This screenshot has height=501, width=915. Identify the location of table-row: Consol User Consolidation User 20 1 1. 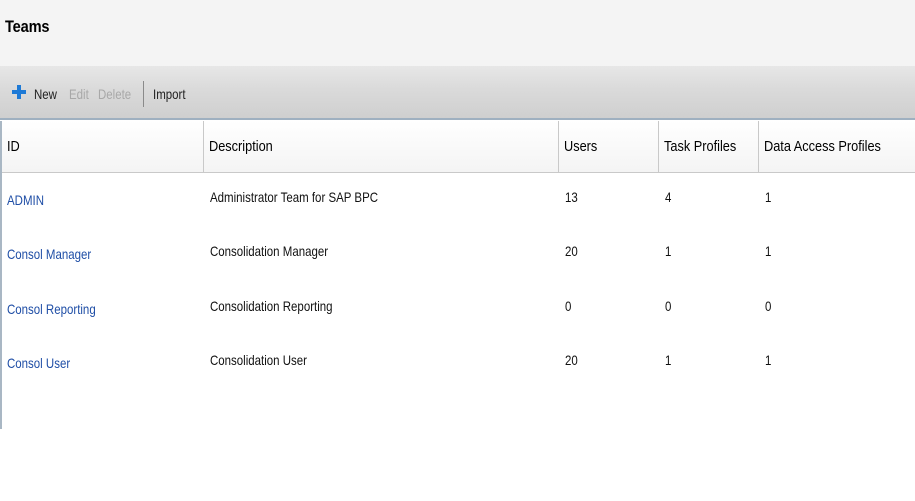
(458, 363).